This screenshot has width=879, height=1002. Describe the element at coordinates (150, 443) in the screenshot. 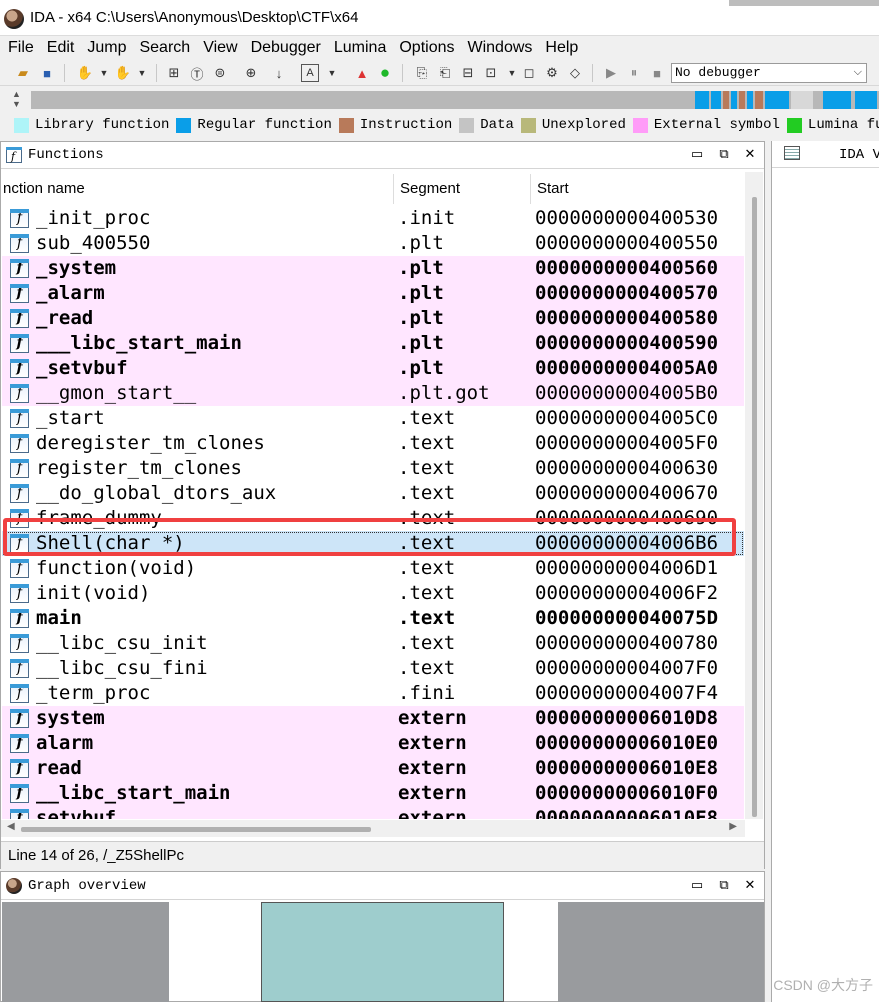

I see `function-name: deregister_tm_clones` at that location.